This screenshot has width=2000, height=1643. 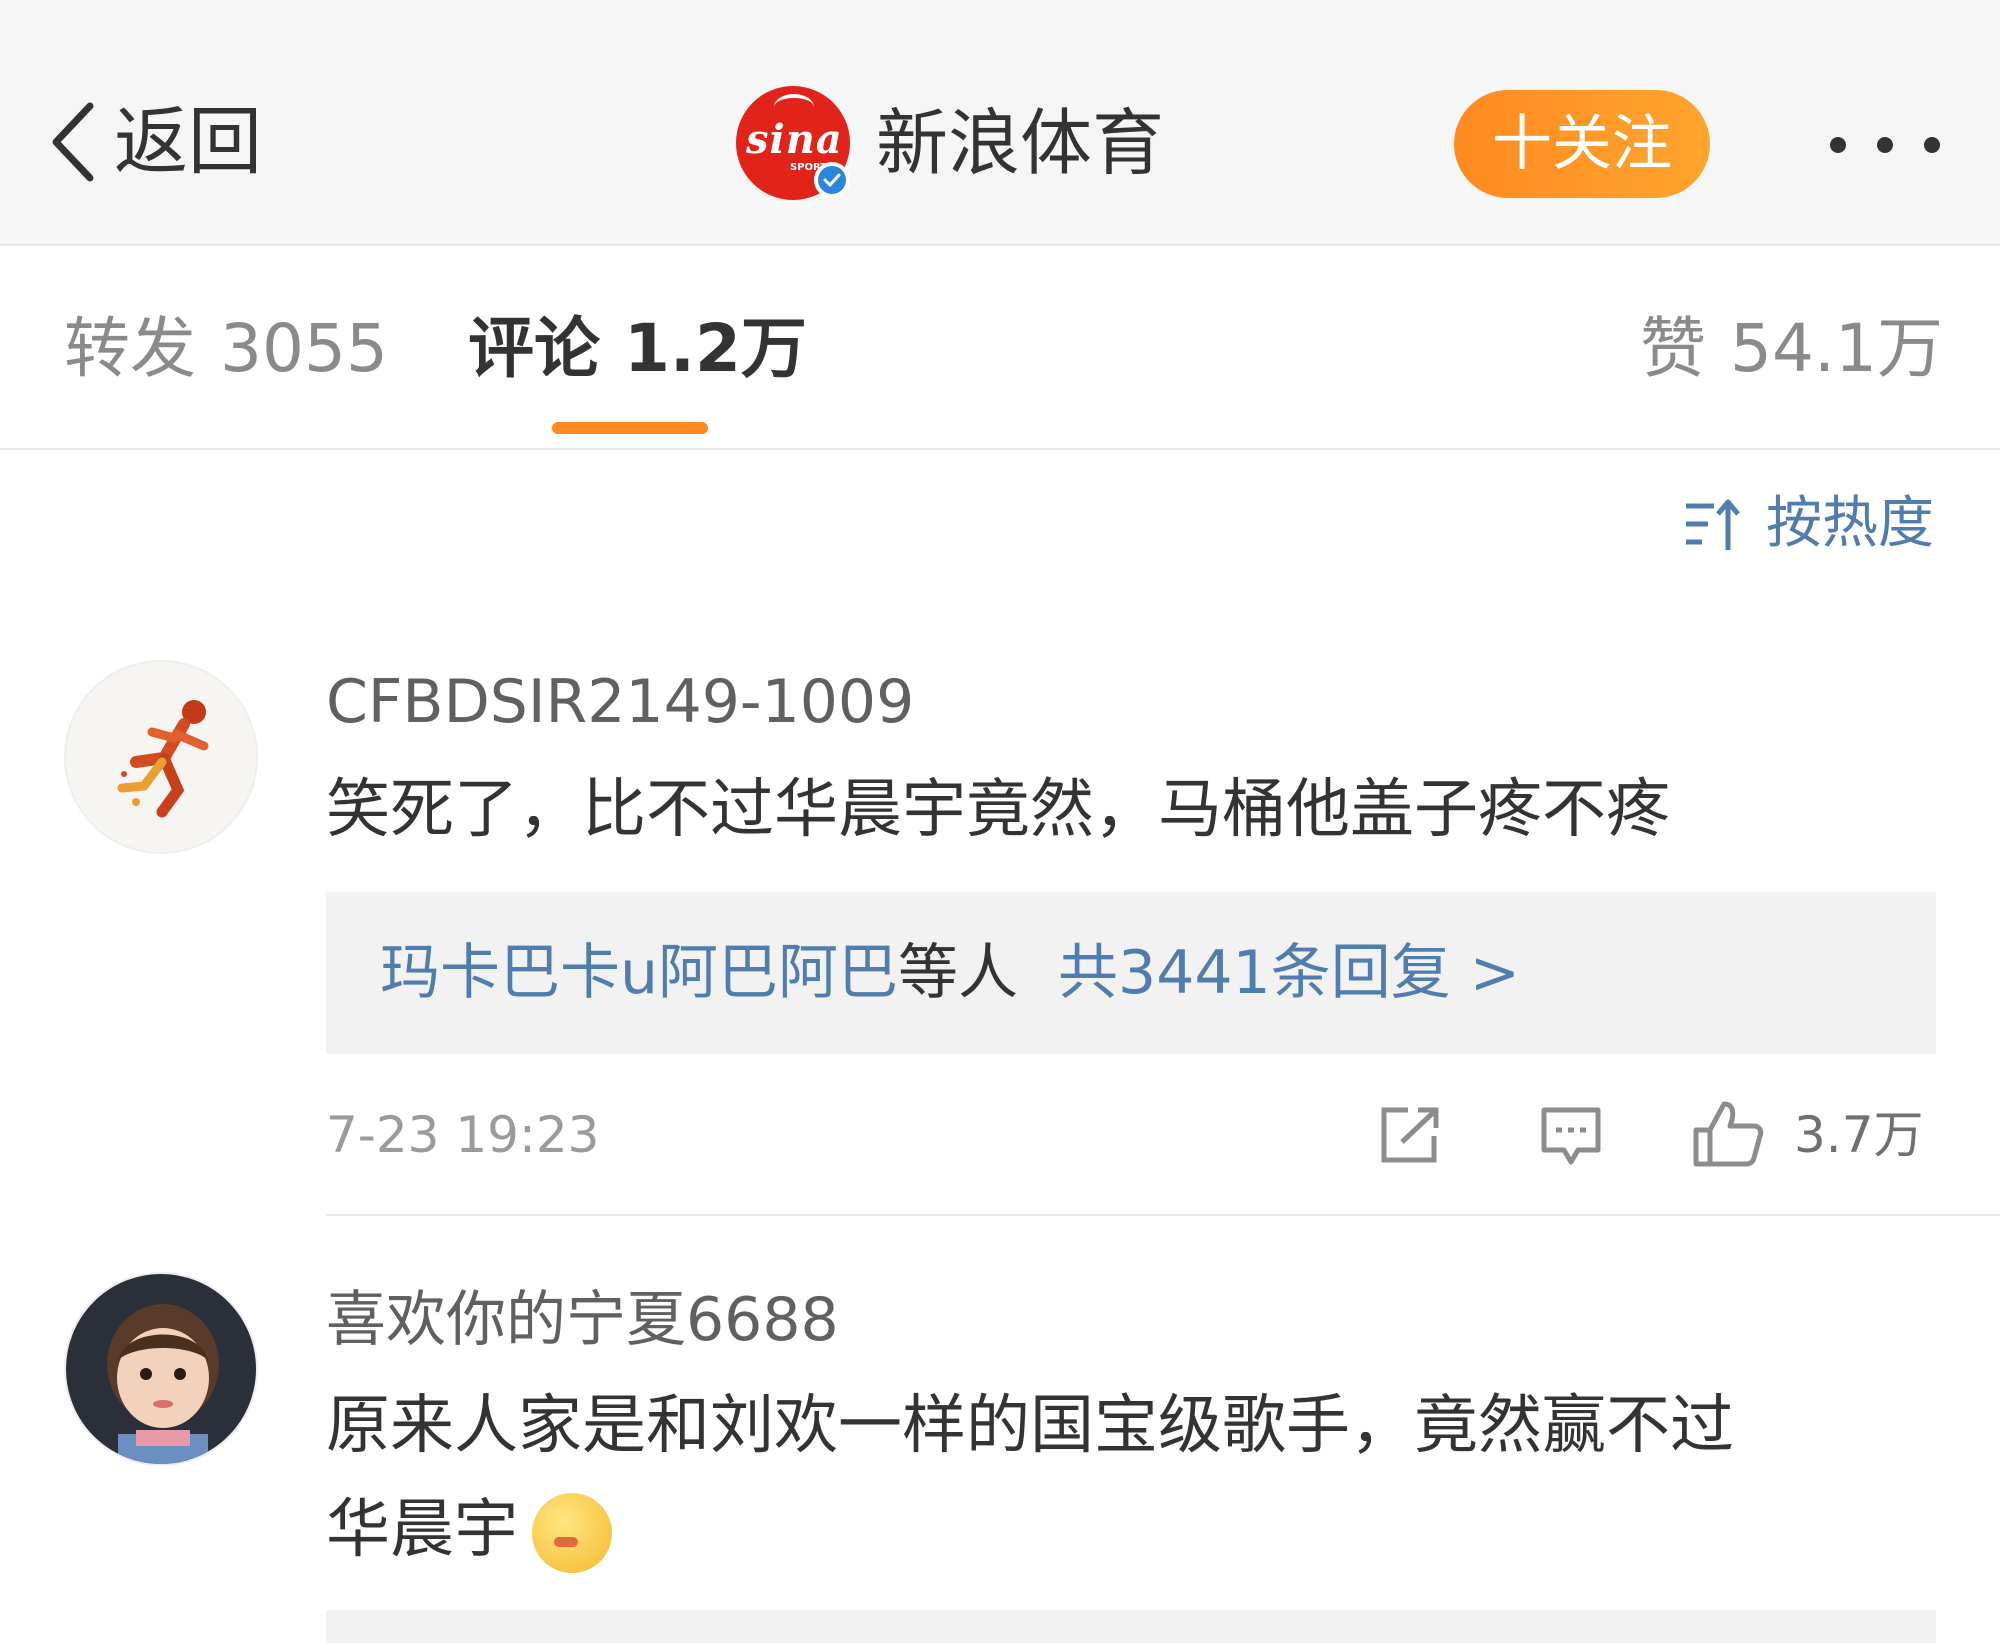 What do you see at coordinates (794, 139) in the screenshot?
I see `sina-logo-text: sina` at bounding box center [794, 139].